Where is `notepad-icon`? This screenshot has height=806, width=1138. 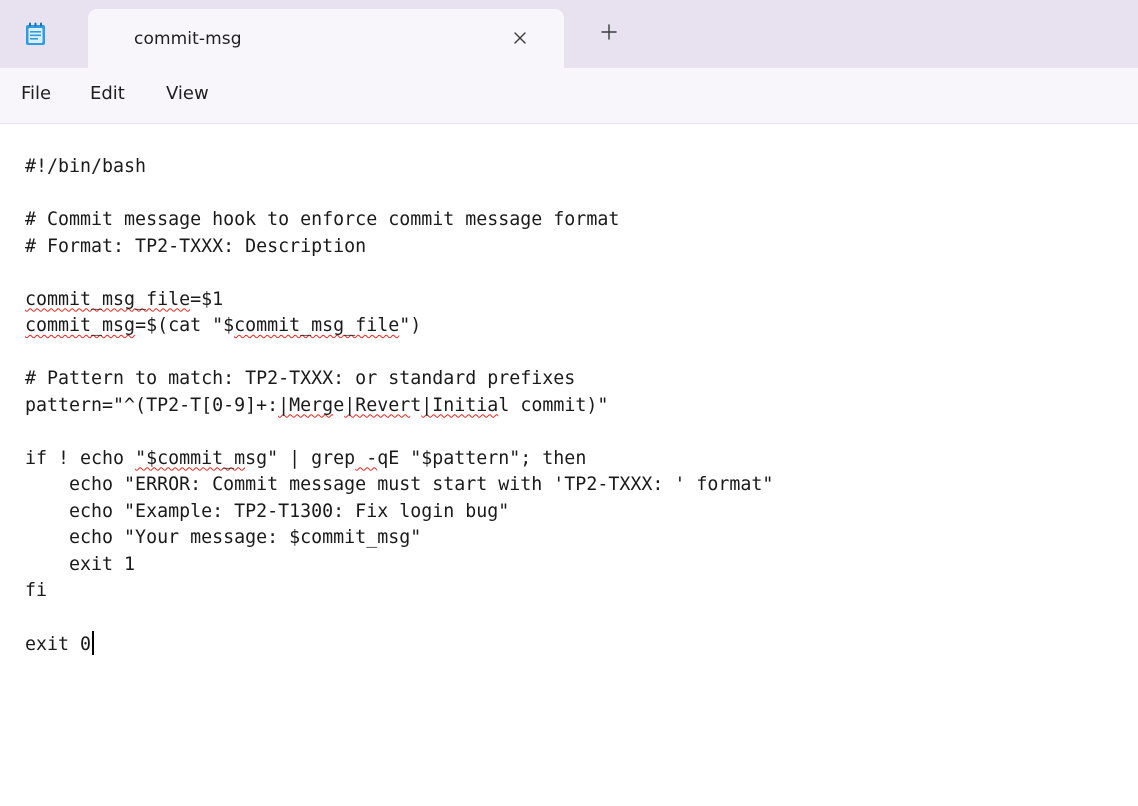 notepad-icon is located at coordinates (35, 33).